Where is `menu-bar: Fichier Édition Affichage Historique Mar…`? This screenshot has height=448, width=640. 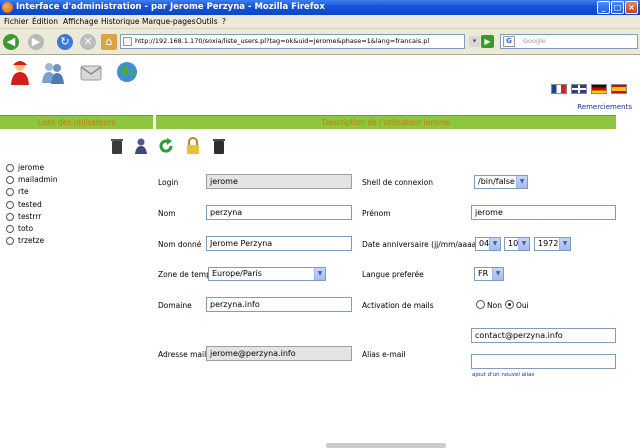 menu-bar: Fichier Édition Affichage Historique Mar… is located at coordinates (320, 22).